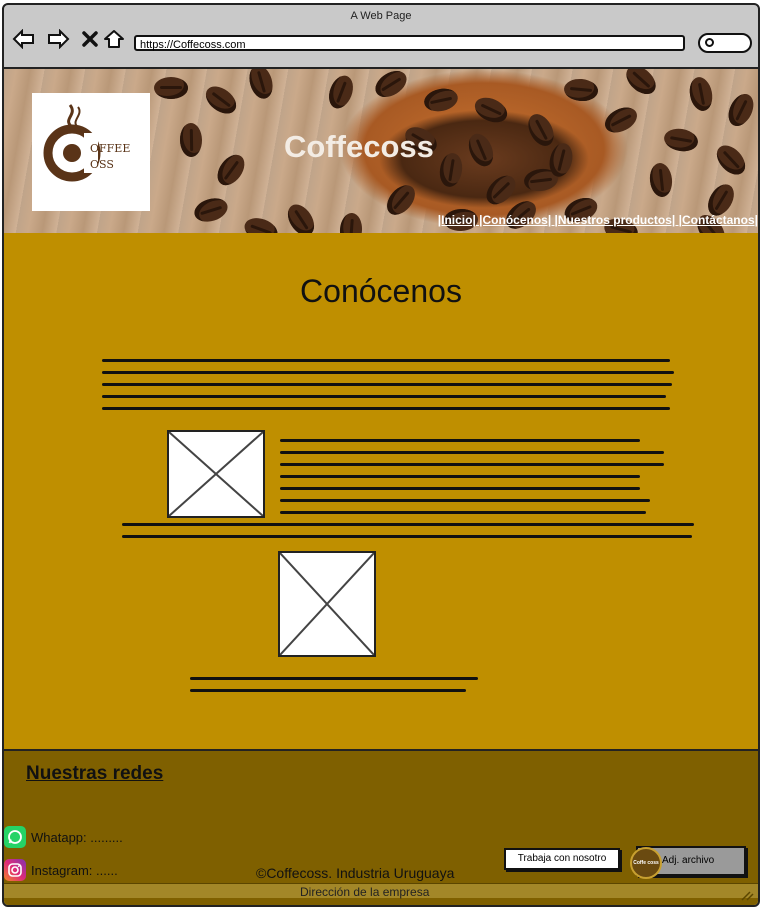 Image resolution: width=763 pixels, height=909 pixels. What do you see at coordinates (409, 43) in the screenshot?
I see `address-bar: https://Coffecoss.com` at bounding box center [409, 43].